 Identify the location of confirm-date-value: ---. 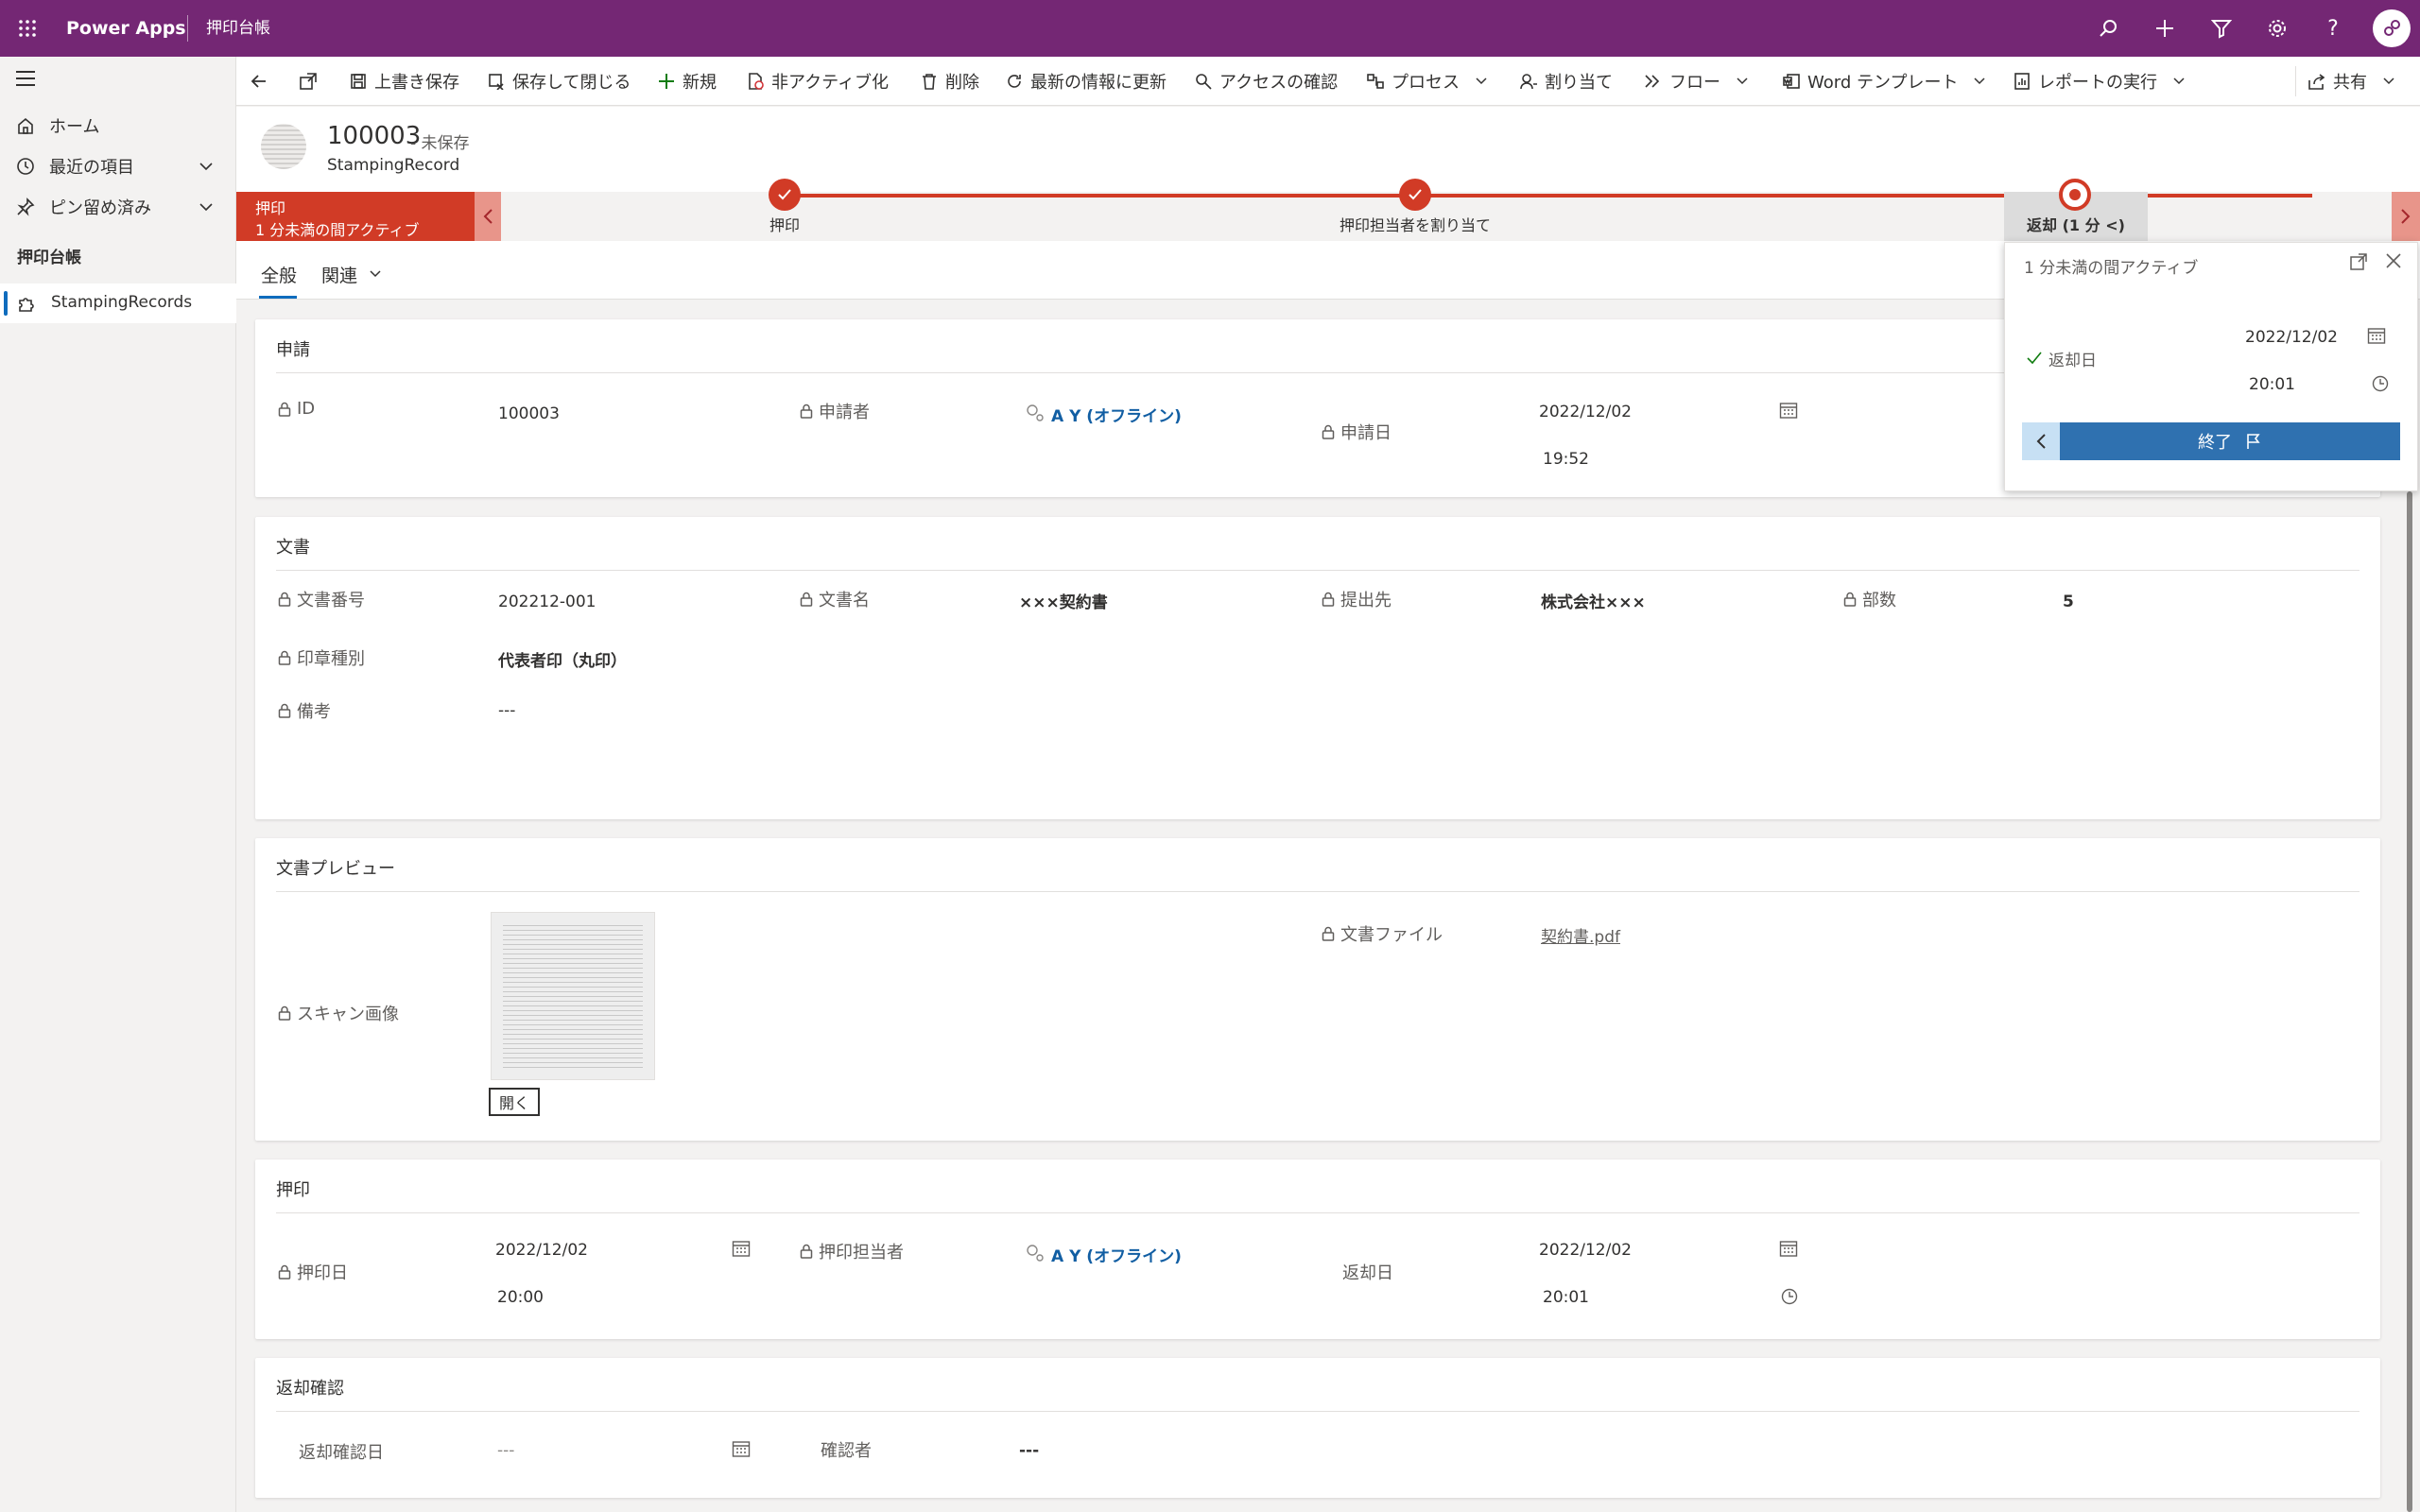
(505, 1450).